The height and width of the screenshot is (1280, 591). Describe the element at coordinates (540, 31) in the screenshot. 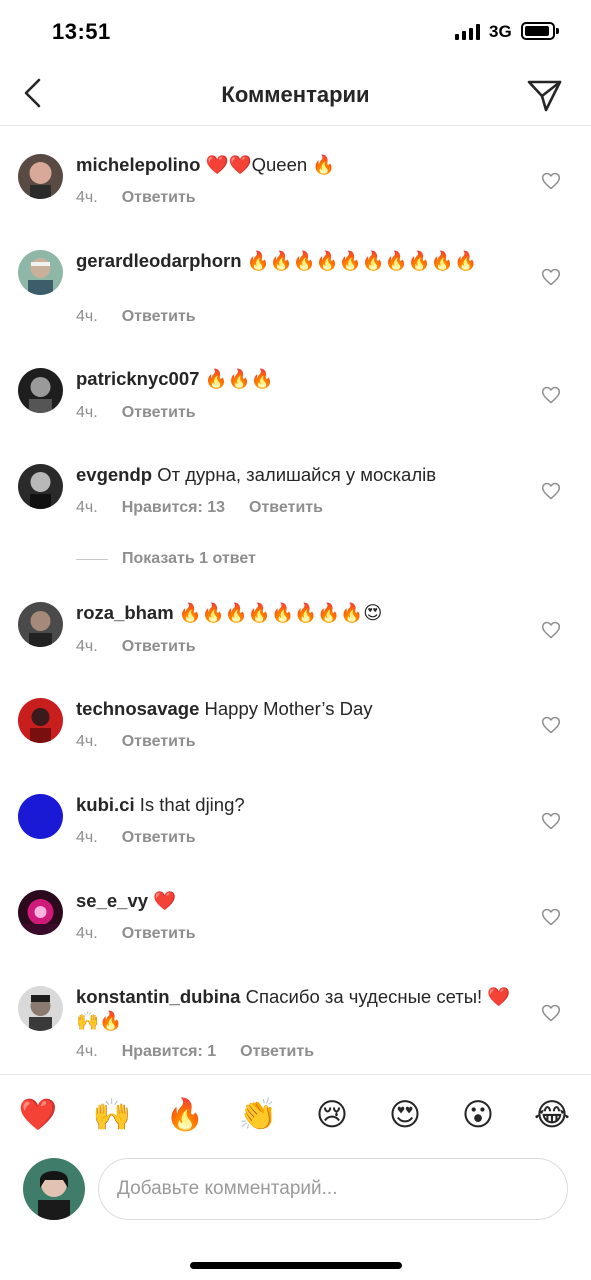

I see `battery-icon` at that location.